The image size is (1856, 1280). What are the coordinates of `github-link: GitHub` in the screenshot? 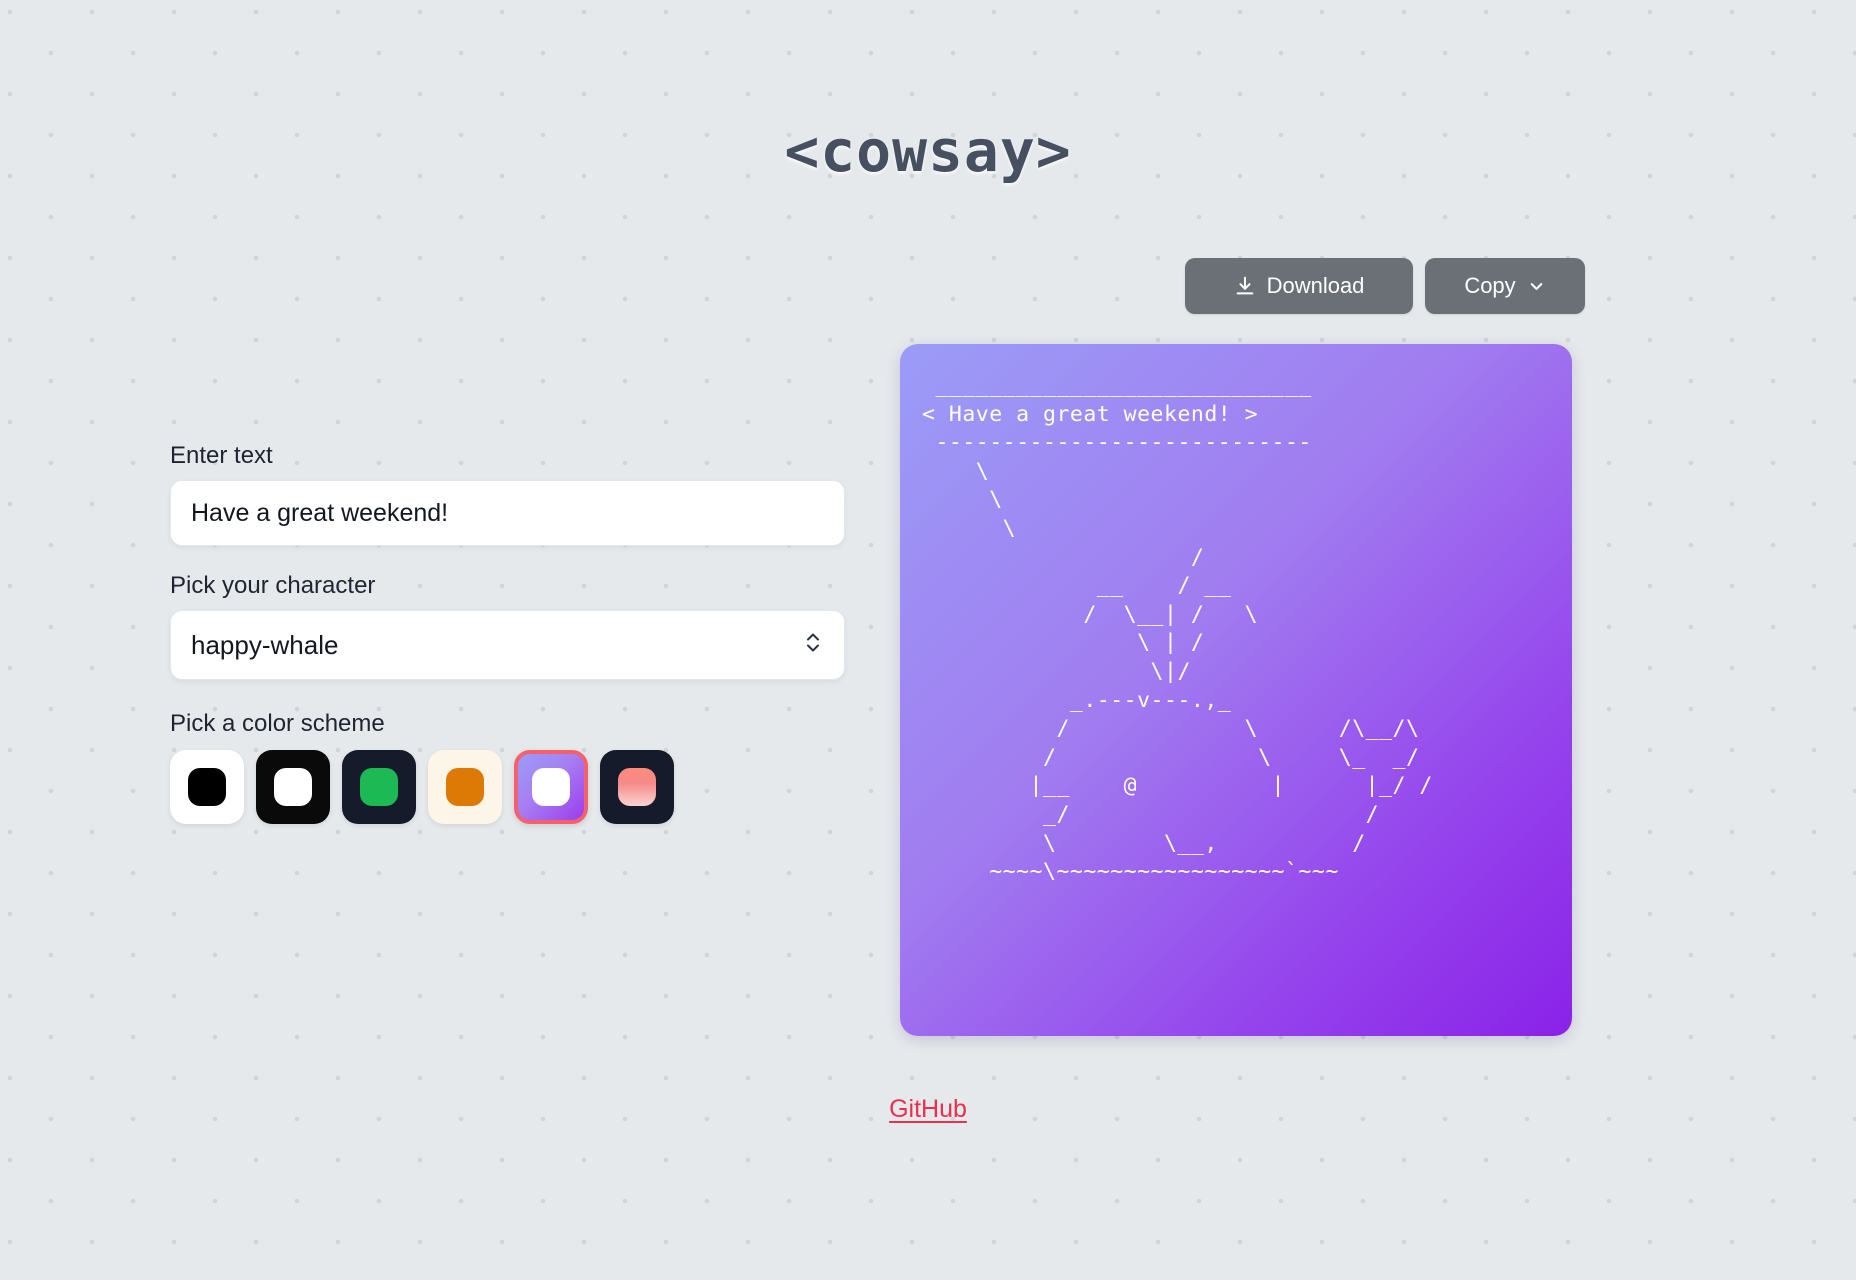 It's located at (928, 1109).